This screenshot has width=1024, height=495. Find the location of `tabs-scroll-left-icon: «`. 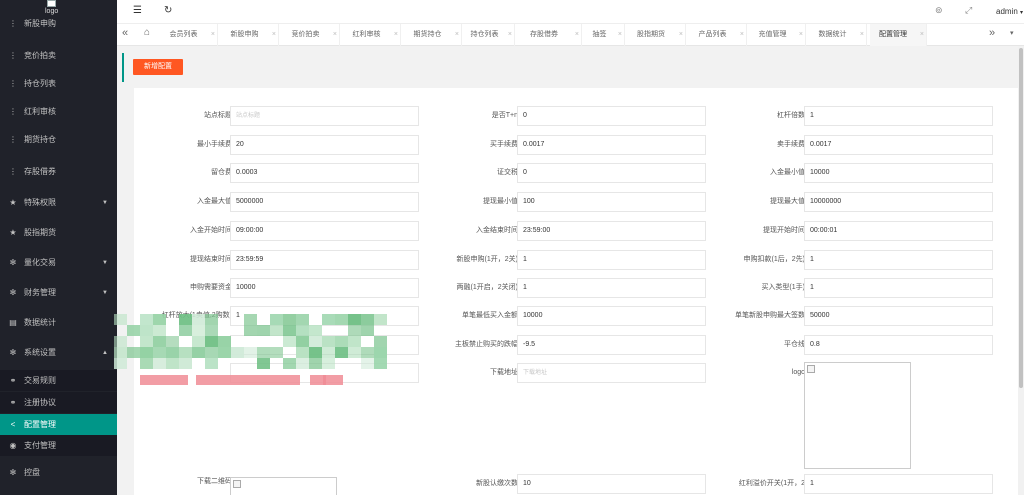

tabs-scroll-left-icon: « is located at coordinates (125, 33).